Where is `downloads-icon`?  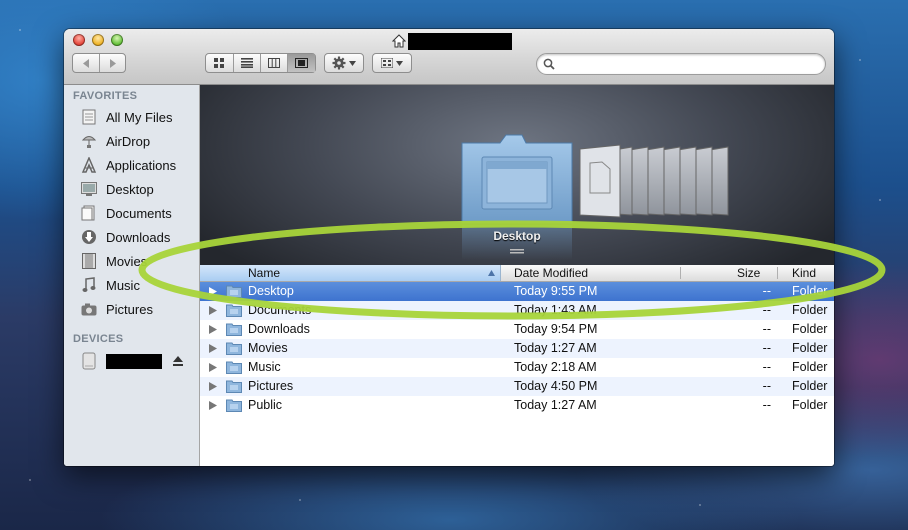
downloads-icon is located at coordinates (89, 237).